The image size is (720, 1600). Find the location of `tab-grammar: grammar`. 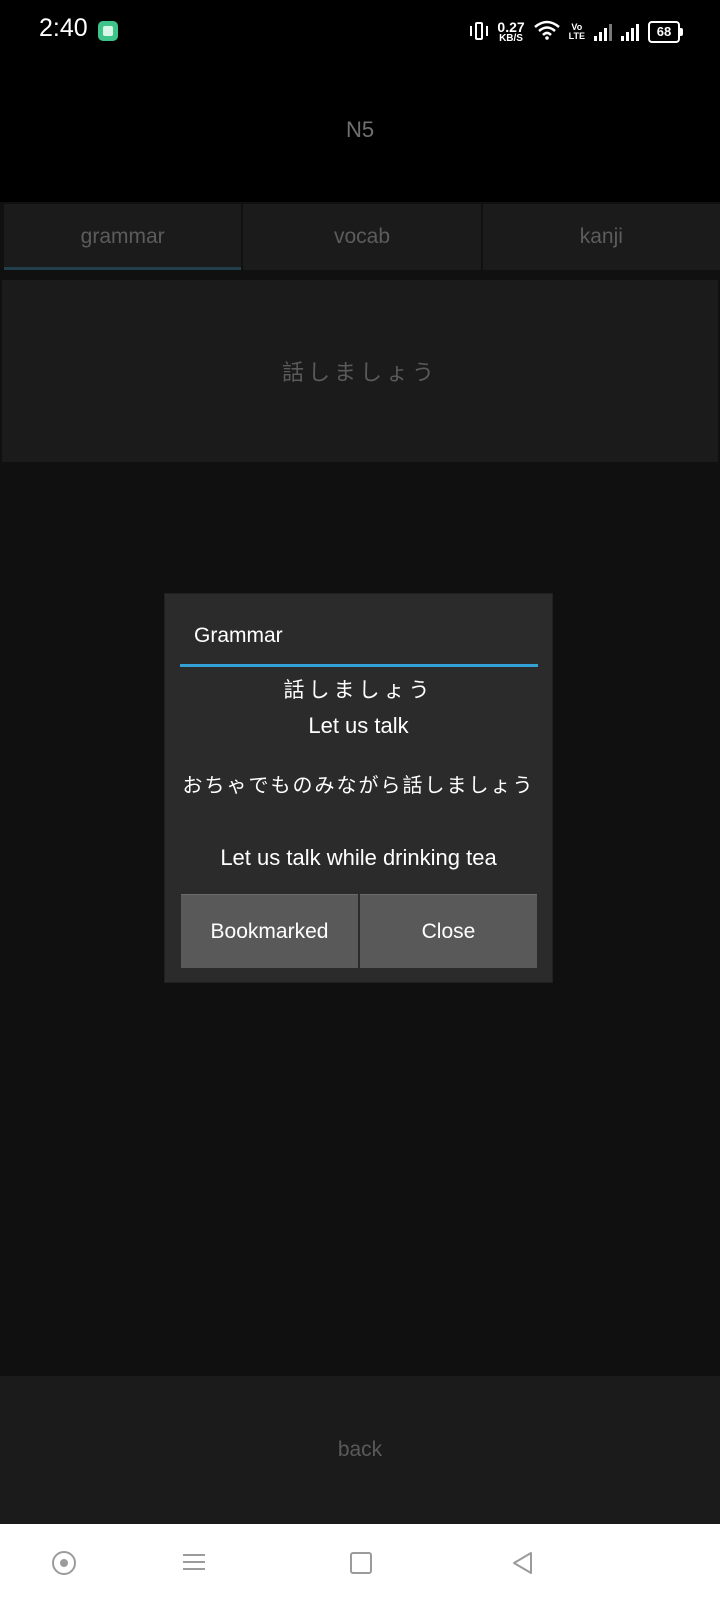

tab-grammar: grammar is located at coordinates (123, 237).